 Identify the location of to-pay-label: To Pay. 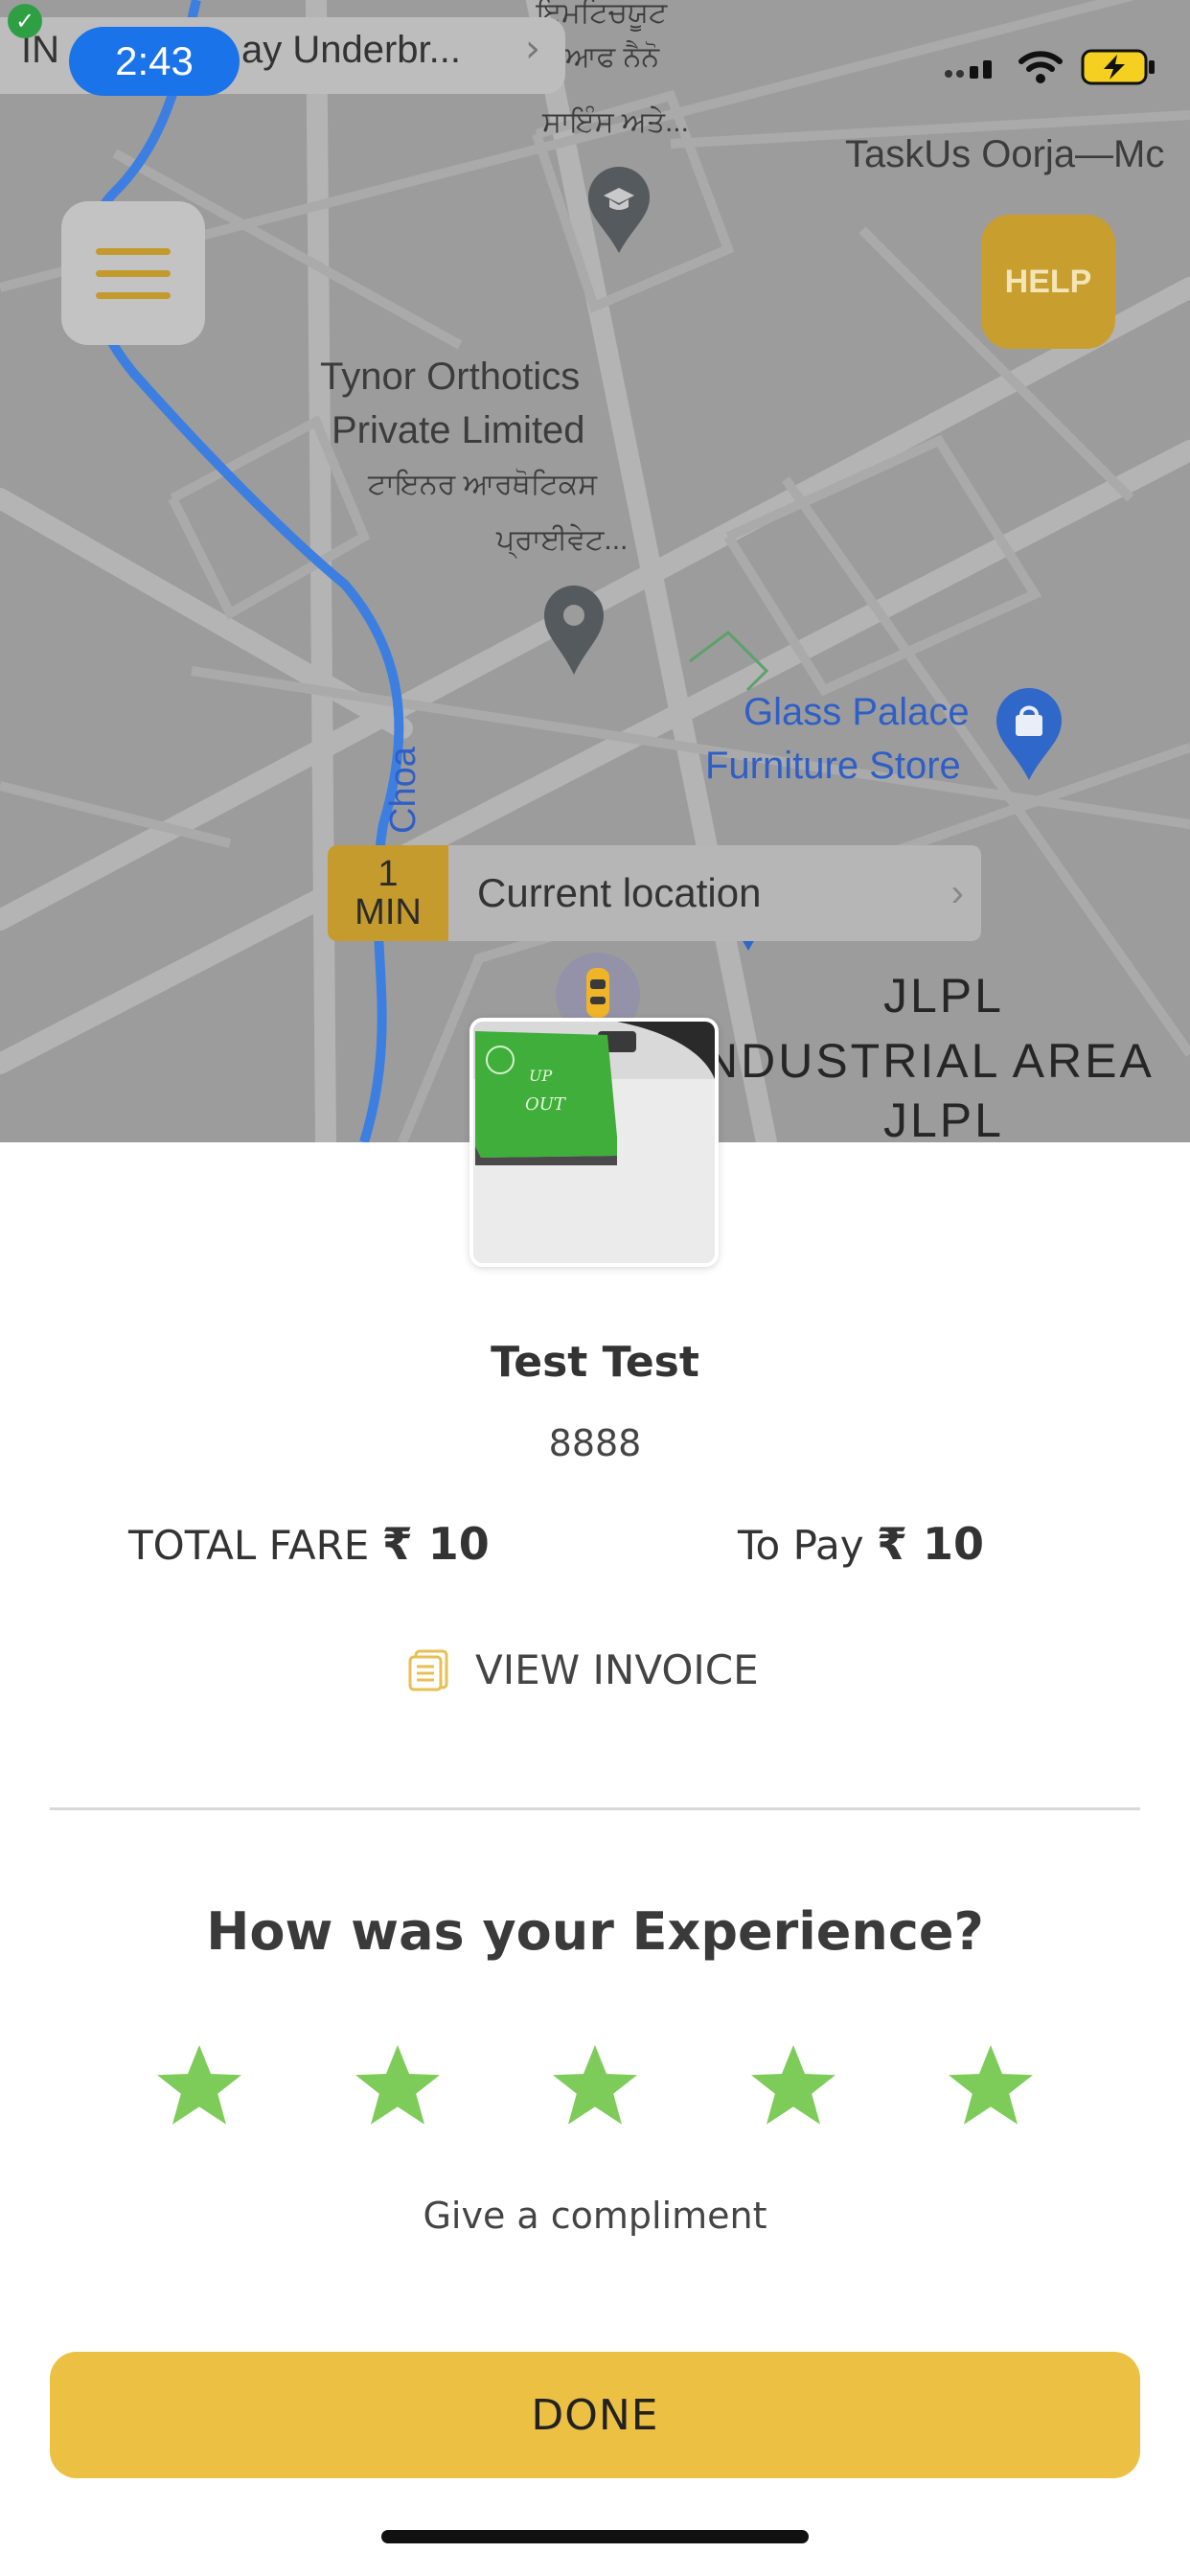
(801, 1545).